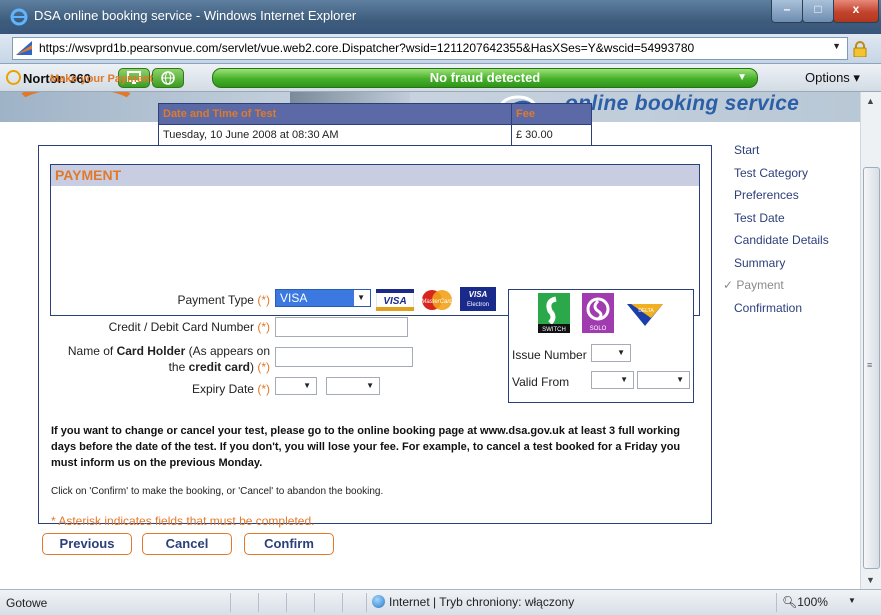  What do you see at coordinates (335, 114) in the screenshot?
I see `header-date-time: Date and Time of Test` at bounding box center [335, 114].